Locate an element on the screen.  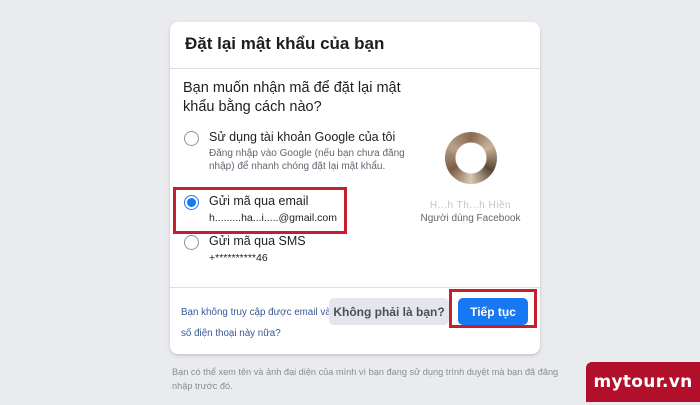
option-email-address: h.........ha...i.....@gmail.com is located at coordinates (273, 218).